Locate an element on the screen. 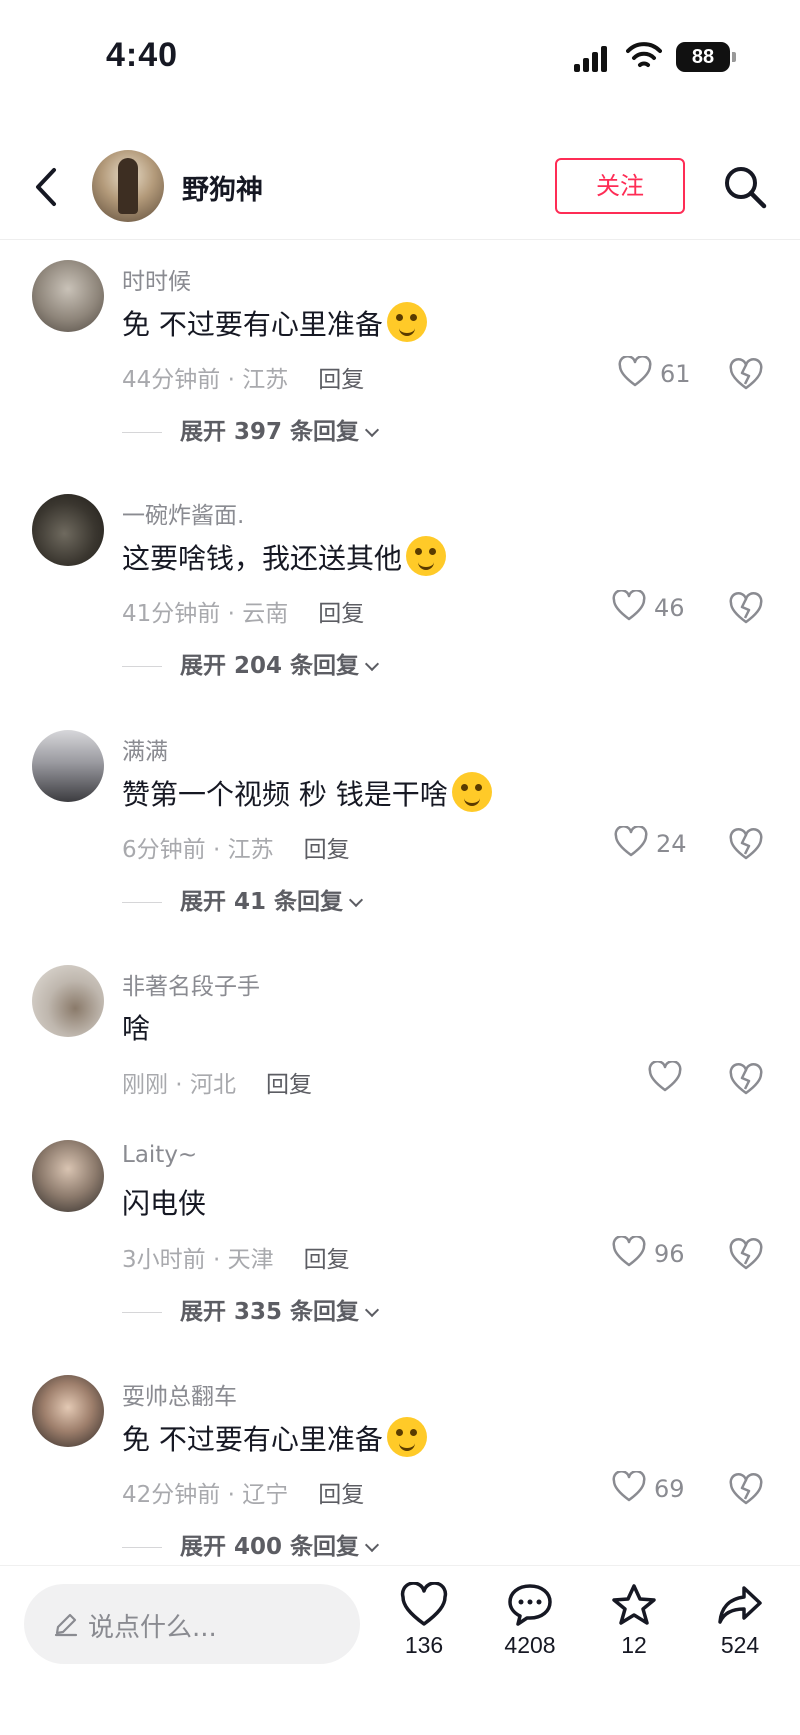 This screenshot has height=1735, width=800. battery-tip is located at coordinates (734, 57).